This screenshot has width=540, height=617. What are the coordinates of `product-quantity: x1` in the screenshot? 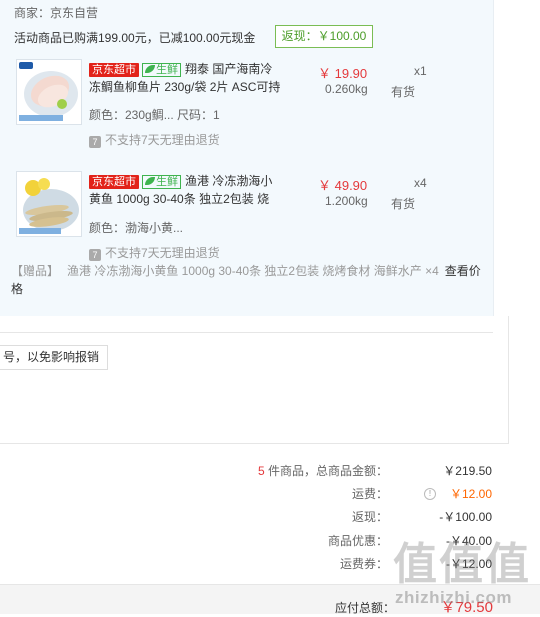 It's located at (420, 71).